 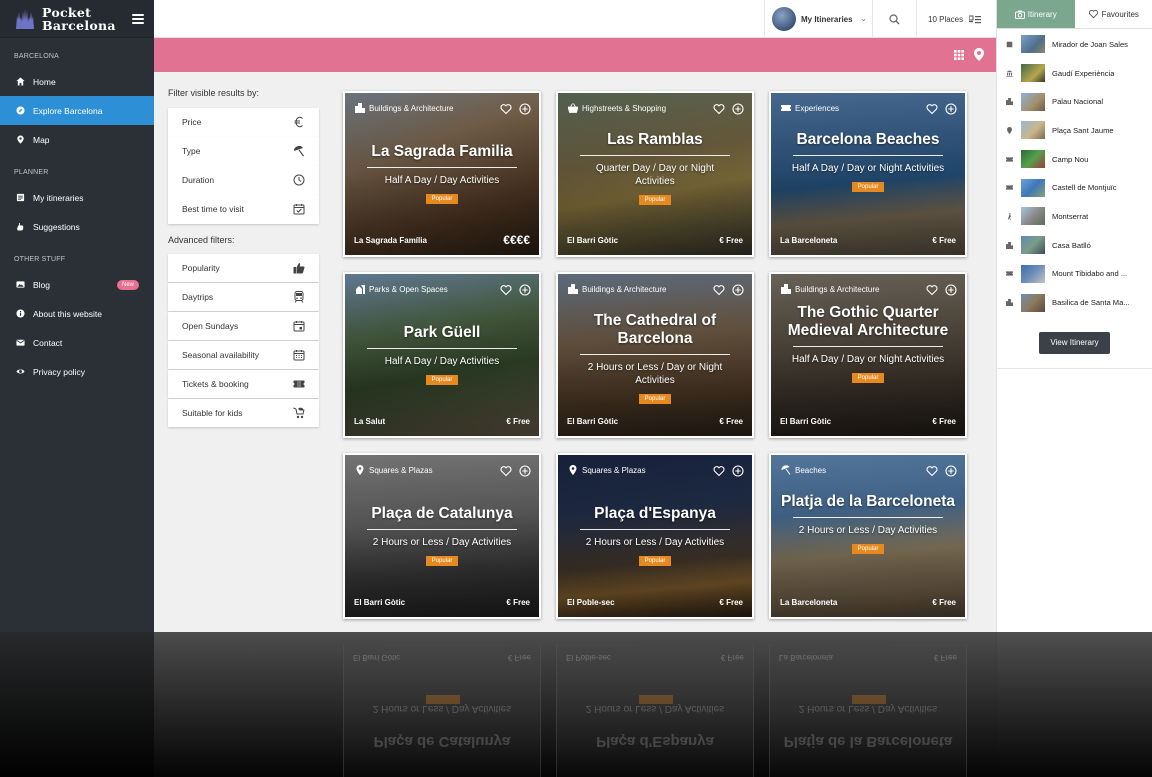 What do you see at coordinates (731, 421) in the screenshot?
I see `card-price: € Free` at bounding box center [731, 421].